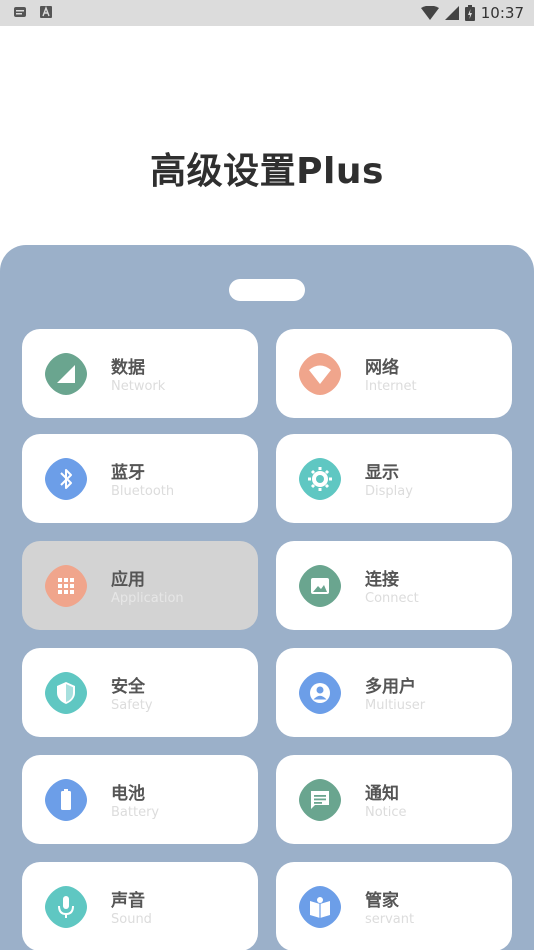 Image resolution: width=534 pixels, height=951 pixels. What do you see at coordinates (382, 580) in the screenshot?
I see `setting-title: 连接` at bounding box center [382, 580].